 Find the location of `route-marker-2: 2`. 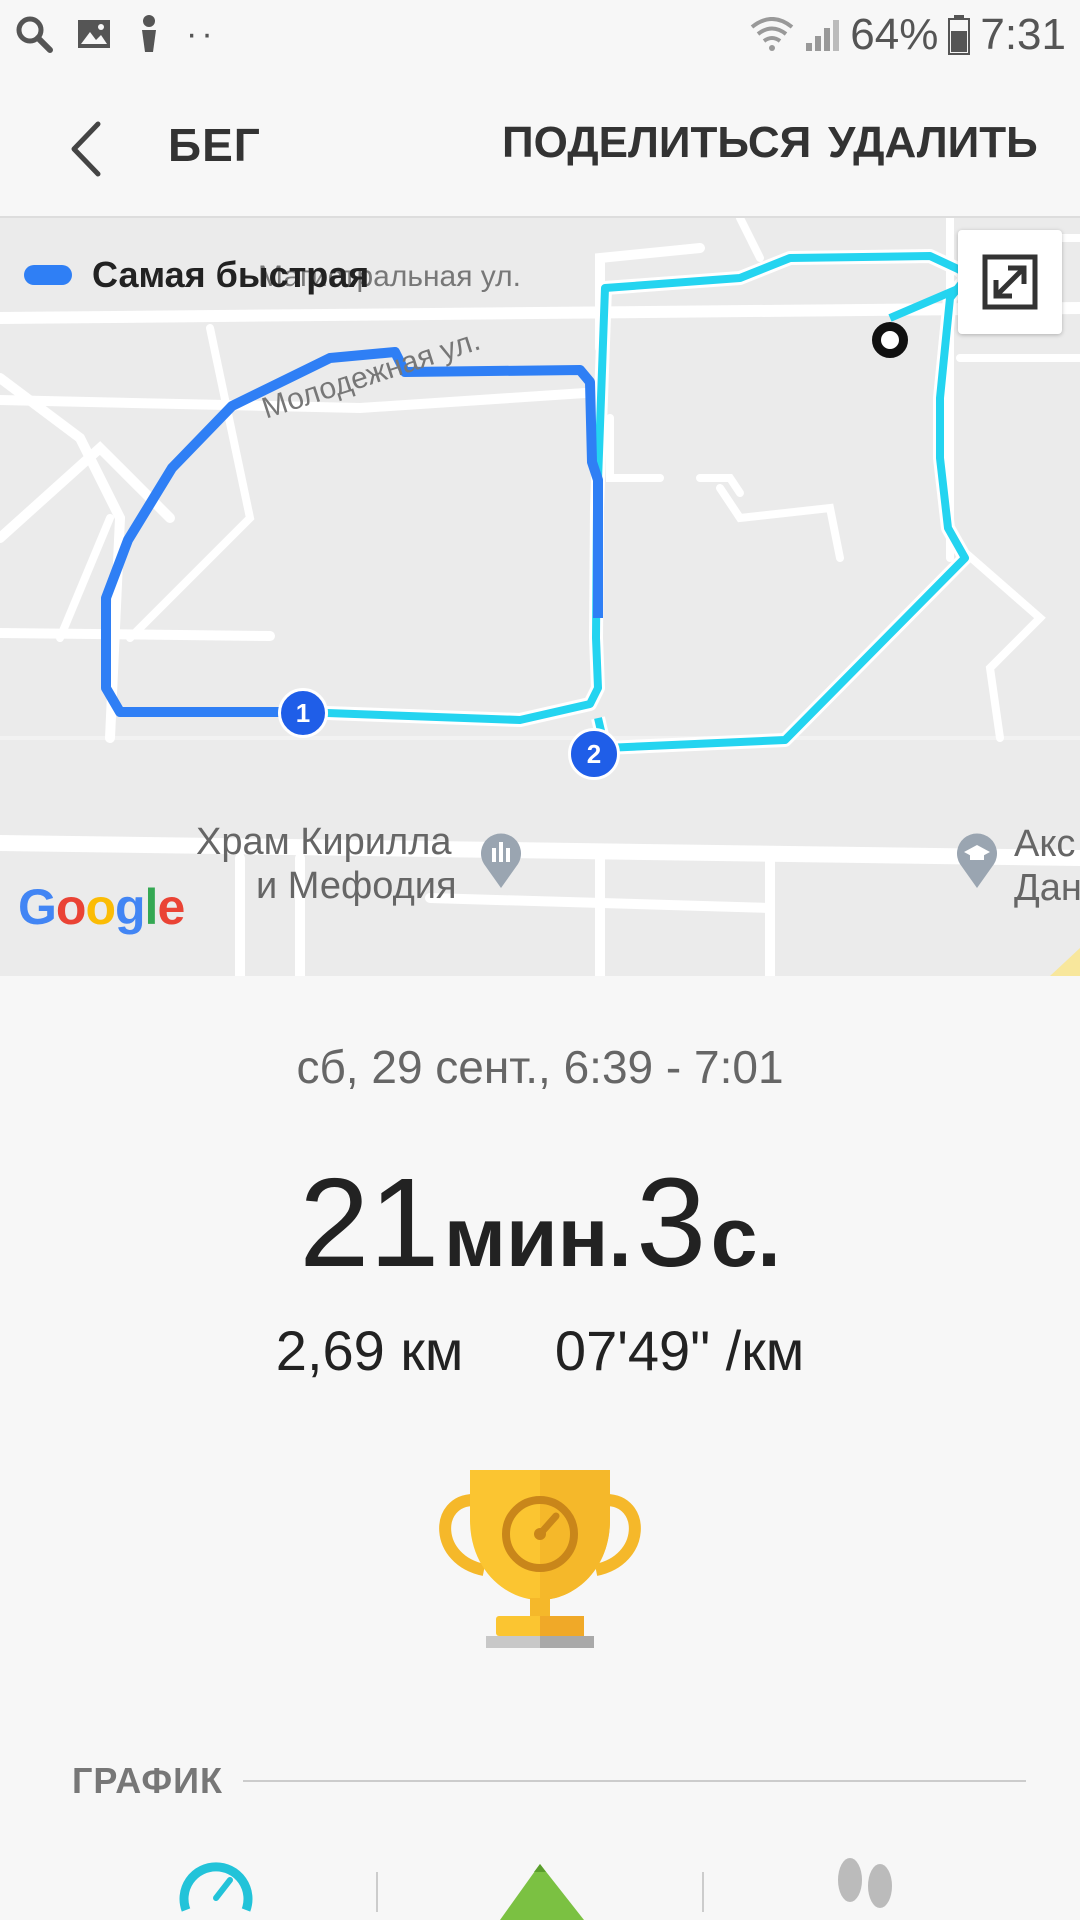

route-marker-2: 2 is located at coordinates (594, 754).